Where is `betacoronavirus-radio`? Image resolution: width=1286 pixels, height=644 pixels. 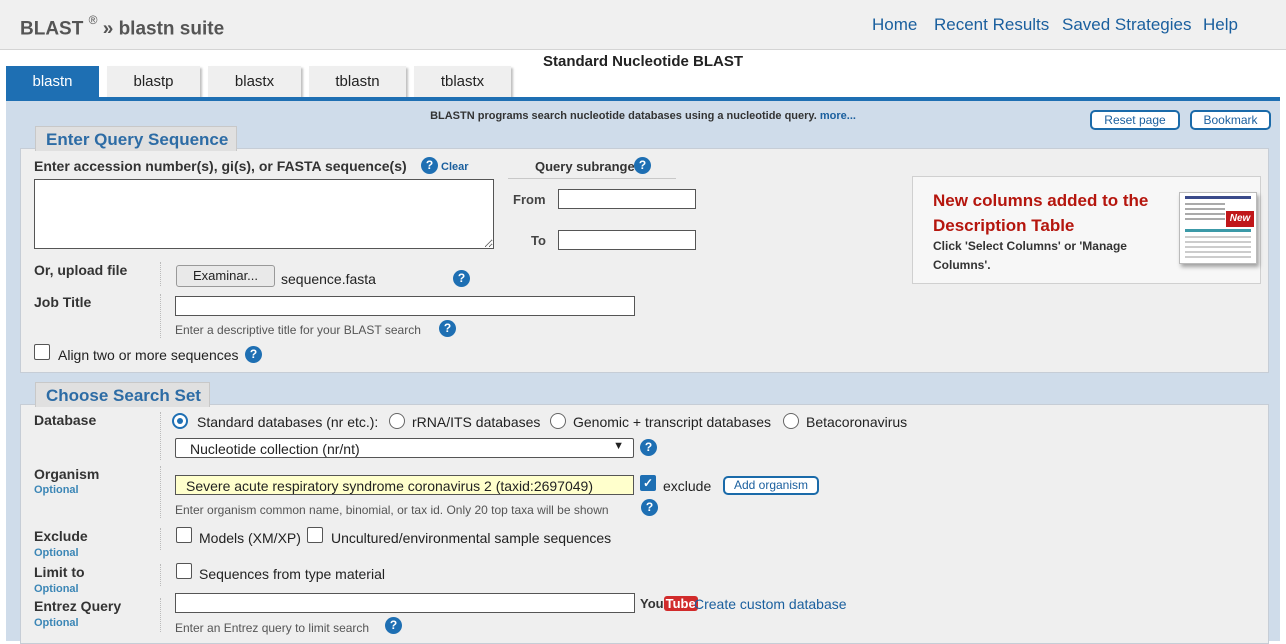
betacoronavirus-radio is located at coordinates (791, 421).